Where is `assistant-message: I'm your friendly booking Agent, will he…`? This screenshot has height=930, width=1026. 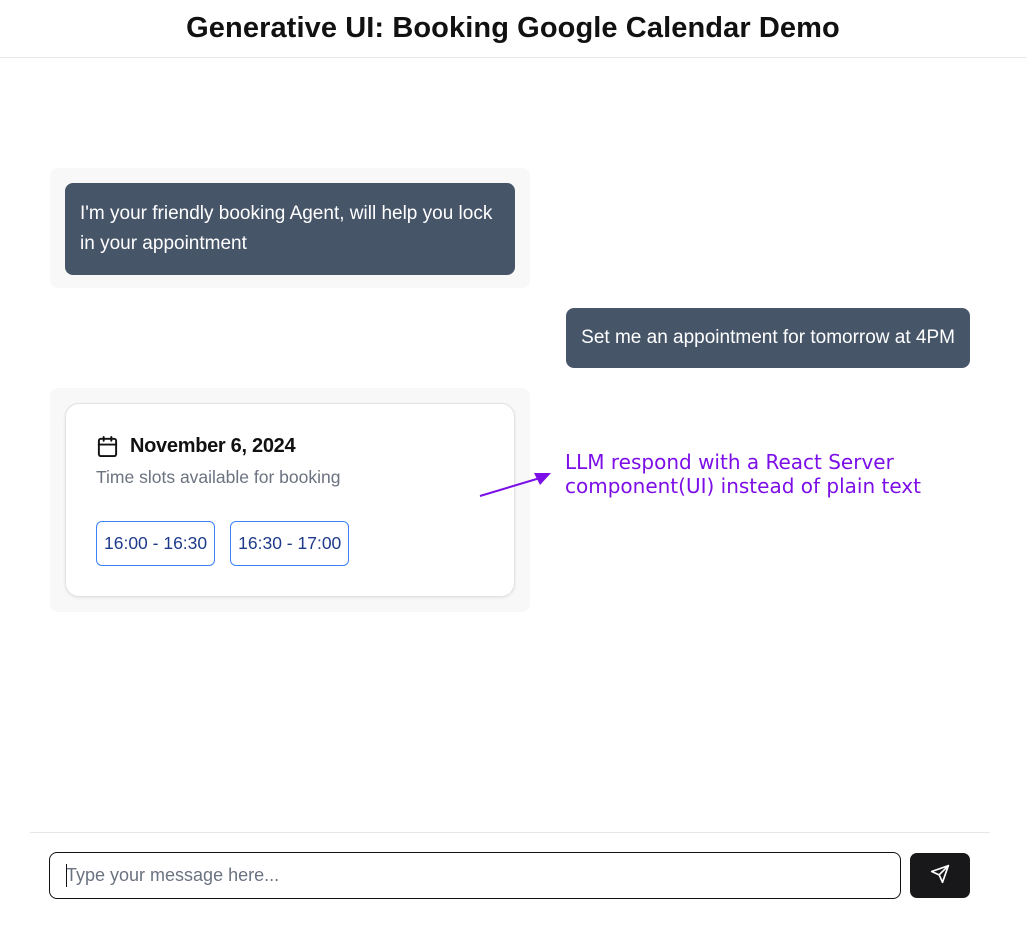 assistant-message: I'm your friendly booking Agent, will he… is located at coordinates (290, 229).